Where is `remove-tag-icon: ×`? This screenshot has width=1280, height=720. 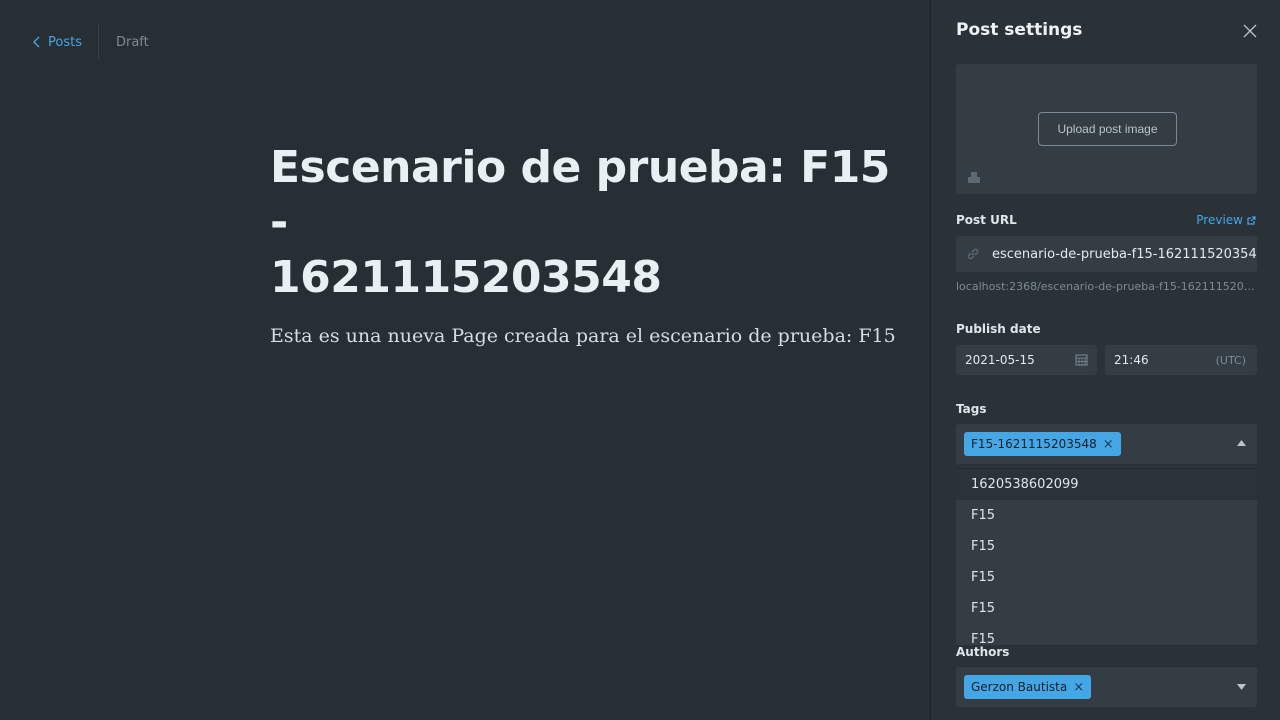 remove-tag-icon: × is located at coordinates (1108, 444).